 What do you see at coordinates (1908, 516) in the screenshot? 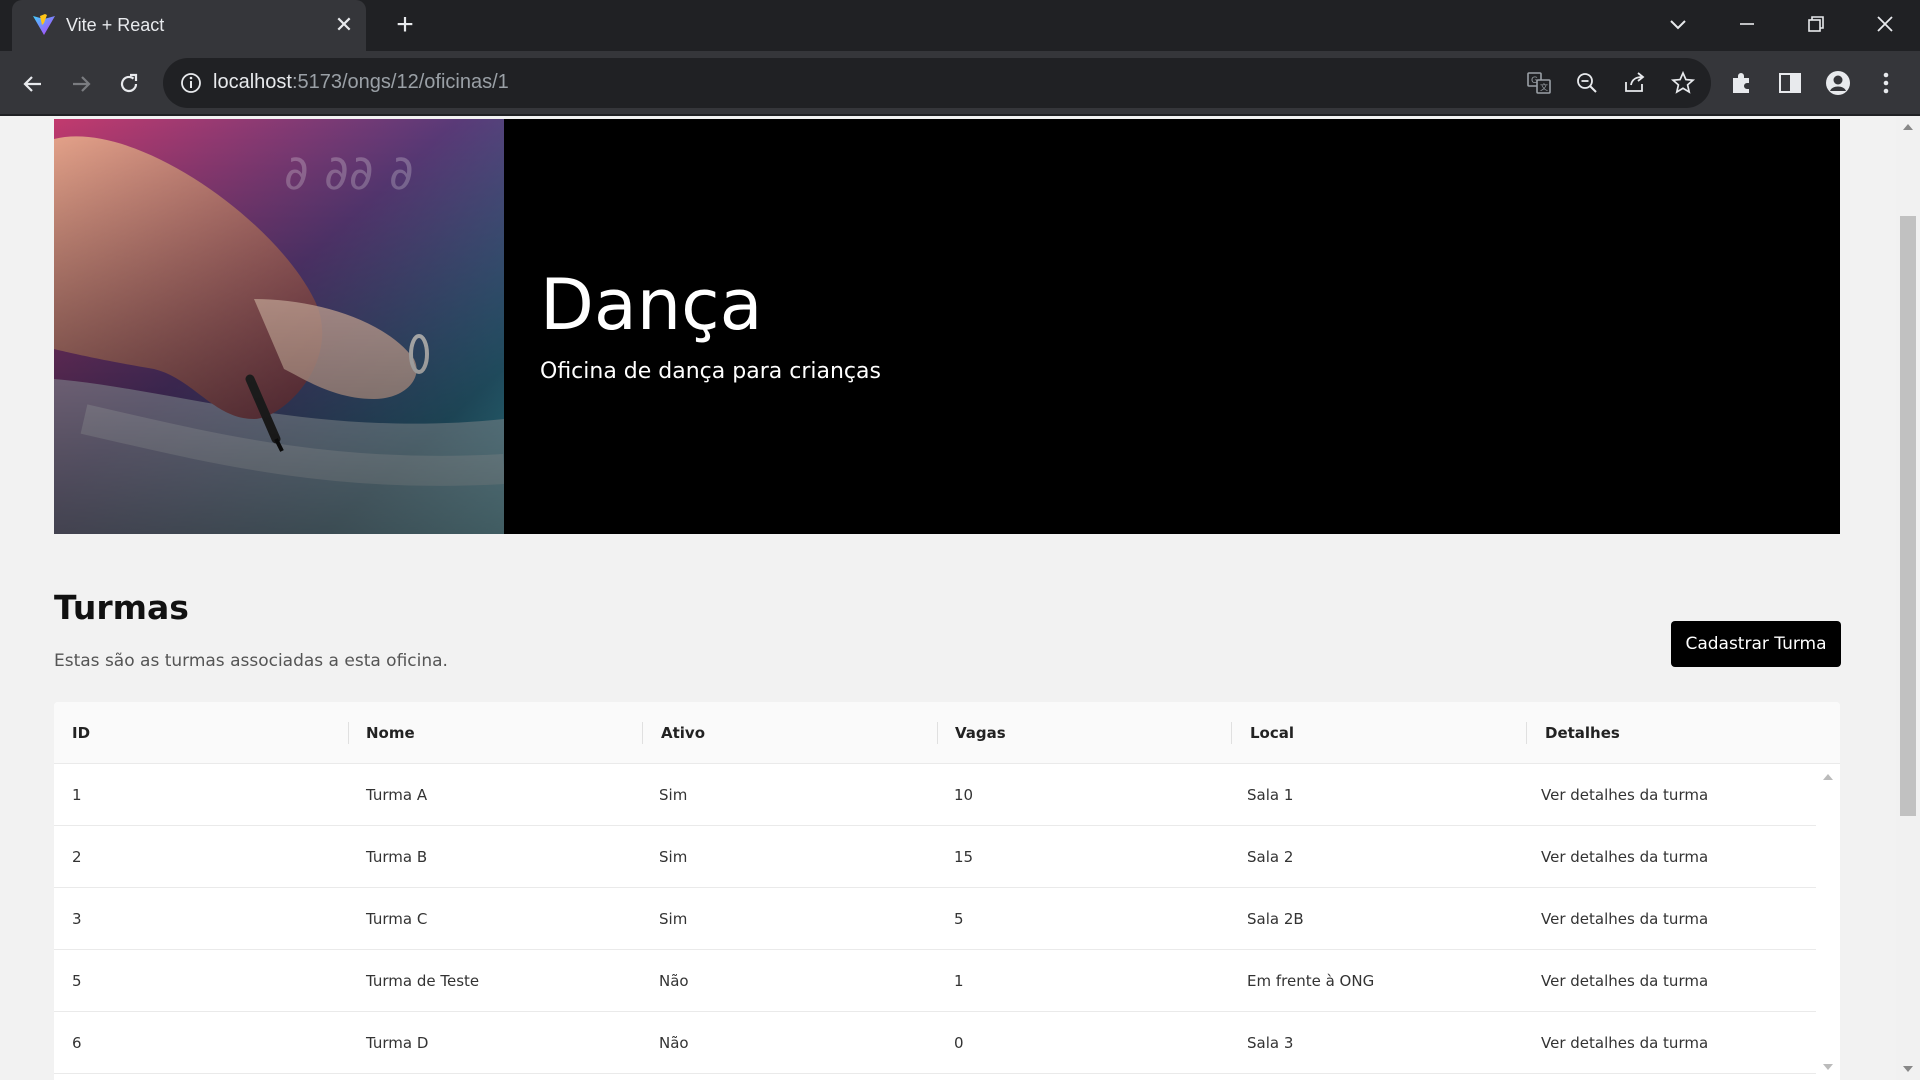
I see `scrollbar-thumb` at bounding box center [1908, 516].